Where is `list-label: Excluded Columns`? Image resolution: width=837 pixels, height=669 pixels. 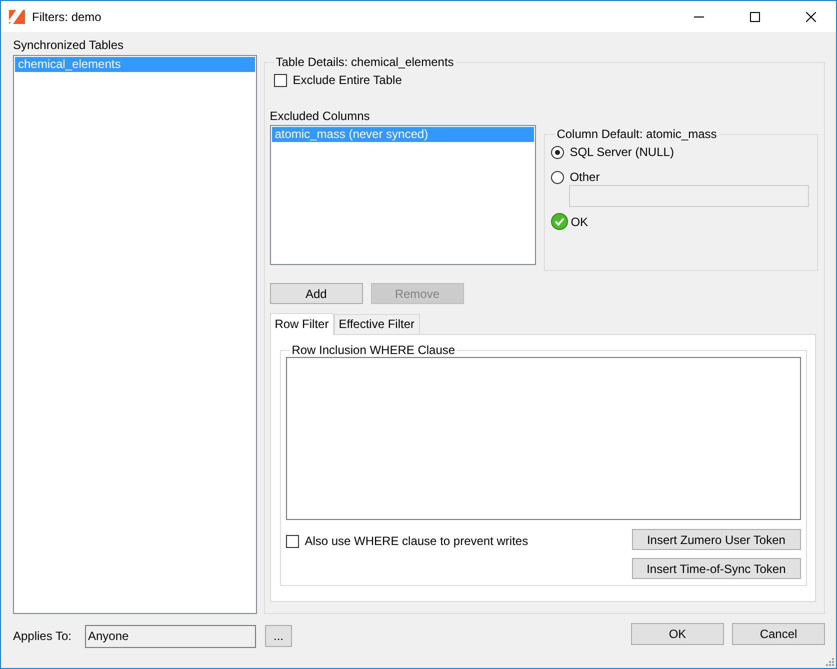
list-label: Excluded Columns is located at coordinates (320, 116).